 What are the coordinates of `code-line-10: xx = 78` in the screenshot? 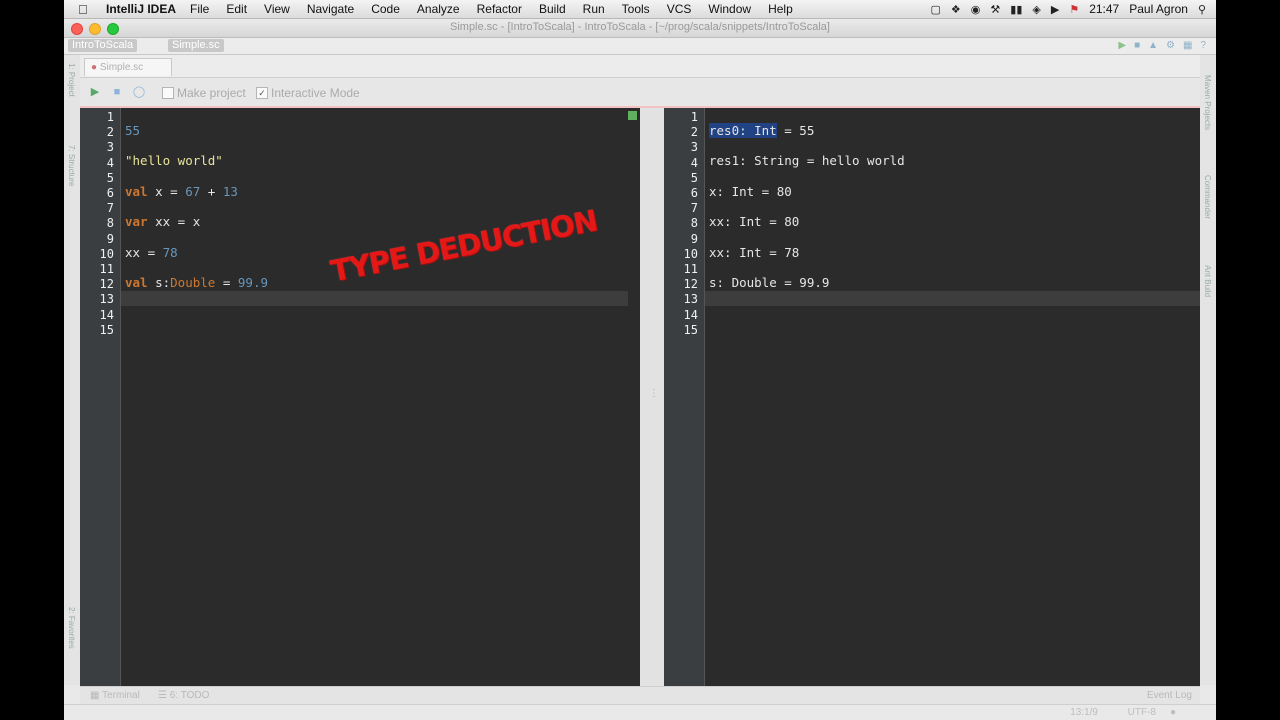 It's located at (151, 252).